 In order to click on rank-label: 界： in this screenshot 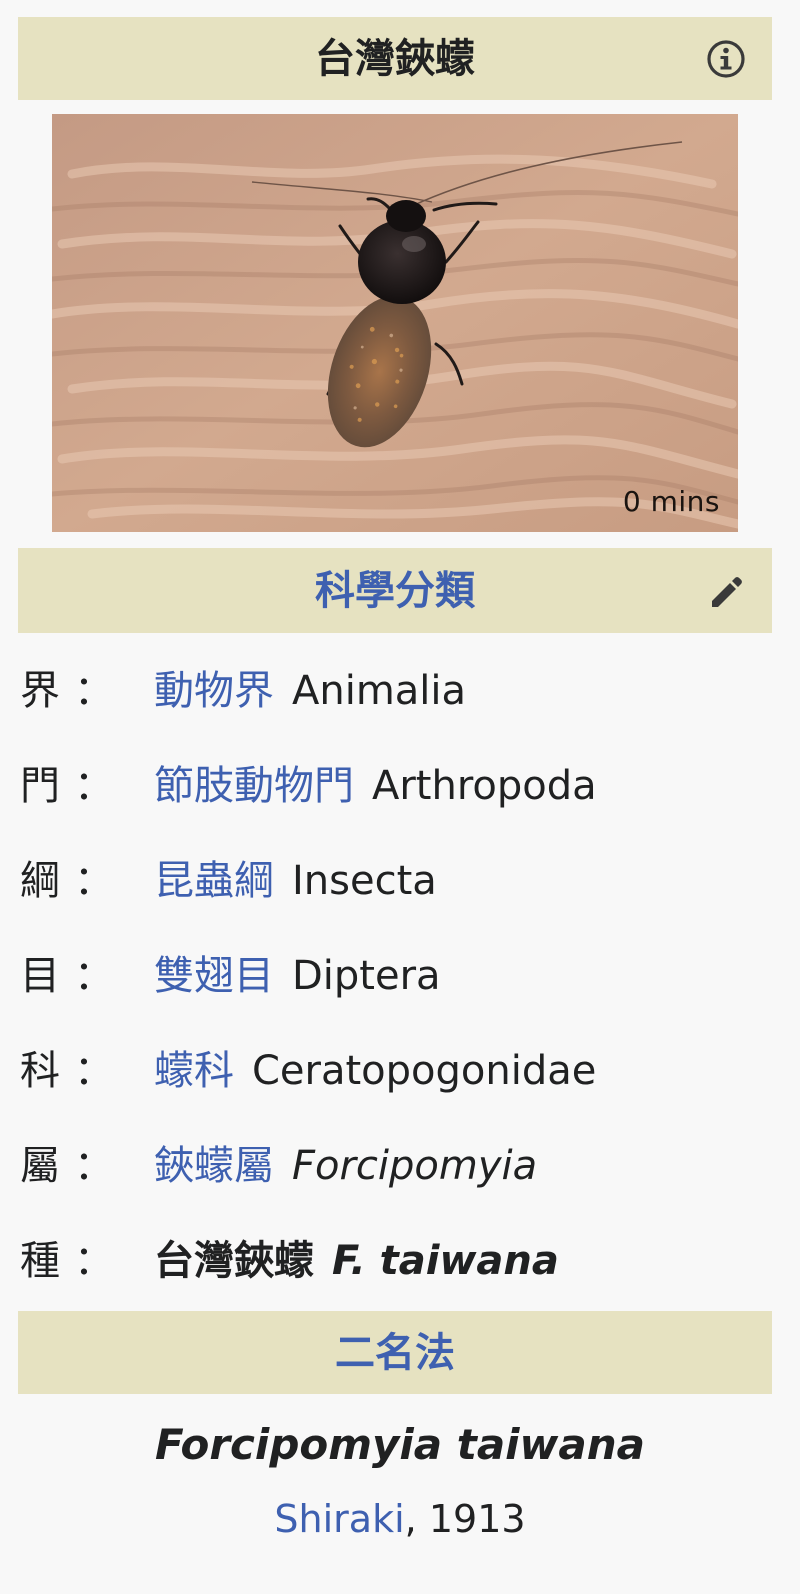, I will do `click(75, 687)`.